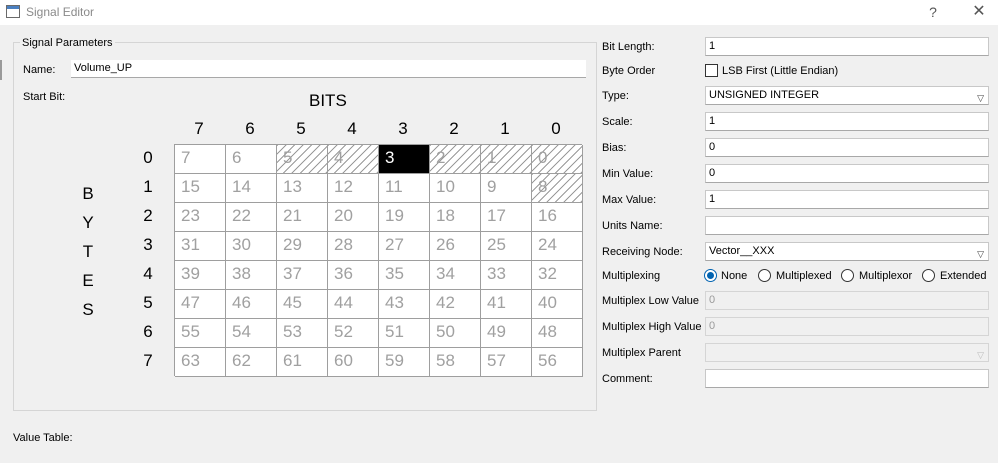  I want to click on bit-cell: 32, so click(557, 275).